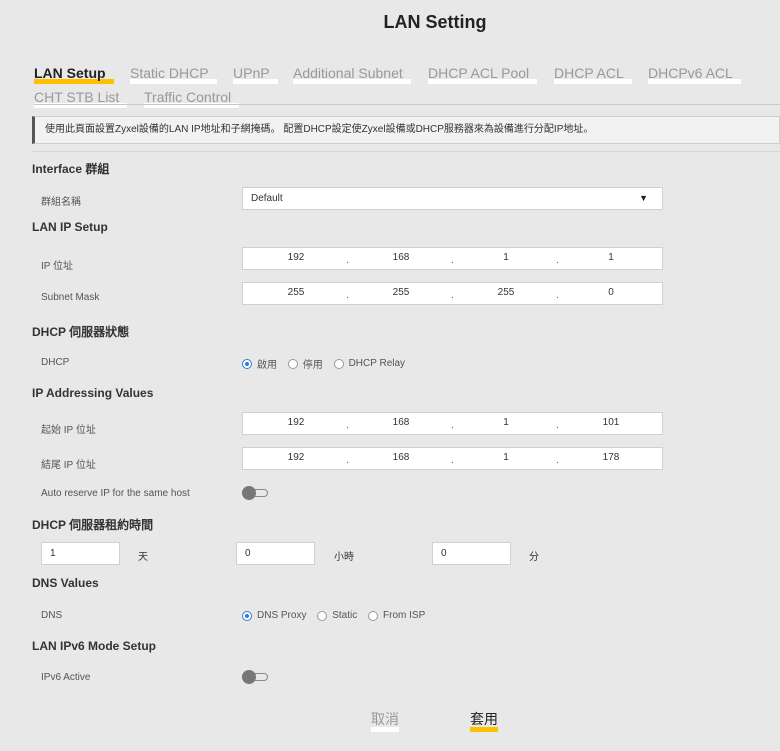 The height and width of the screenshot is (751, 780). What do you see at coordinates (471, 553) in the screenshot?
I see `lease-minutes-input: 0` at bounding box center [471, 553].